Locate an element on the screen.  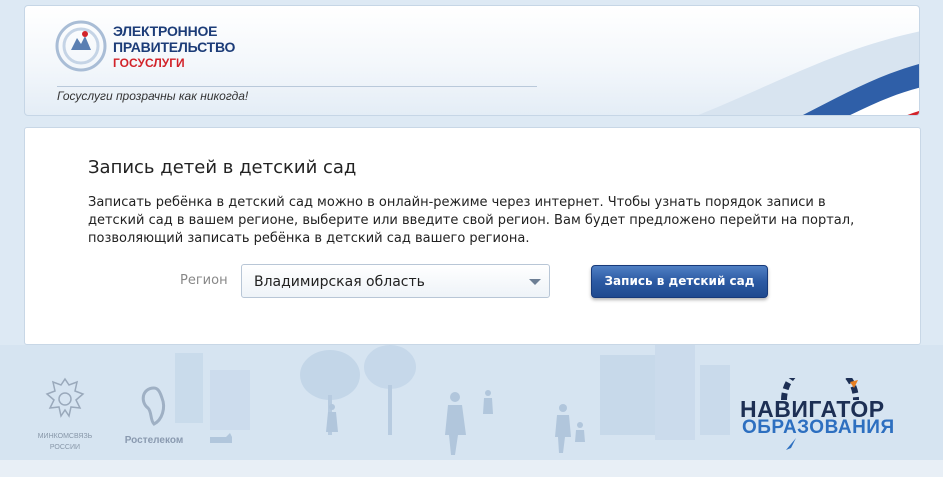
brand-line-3: ГОСУСЛУГИ is located at coordinates (149, 63).